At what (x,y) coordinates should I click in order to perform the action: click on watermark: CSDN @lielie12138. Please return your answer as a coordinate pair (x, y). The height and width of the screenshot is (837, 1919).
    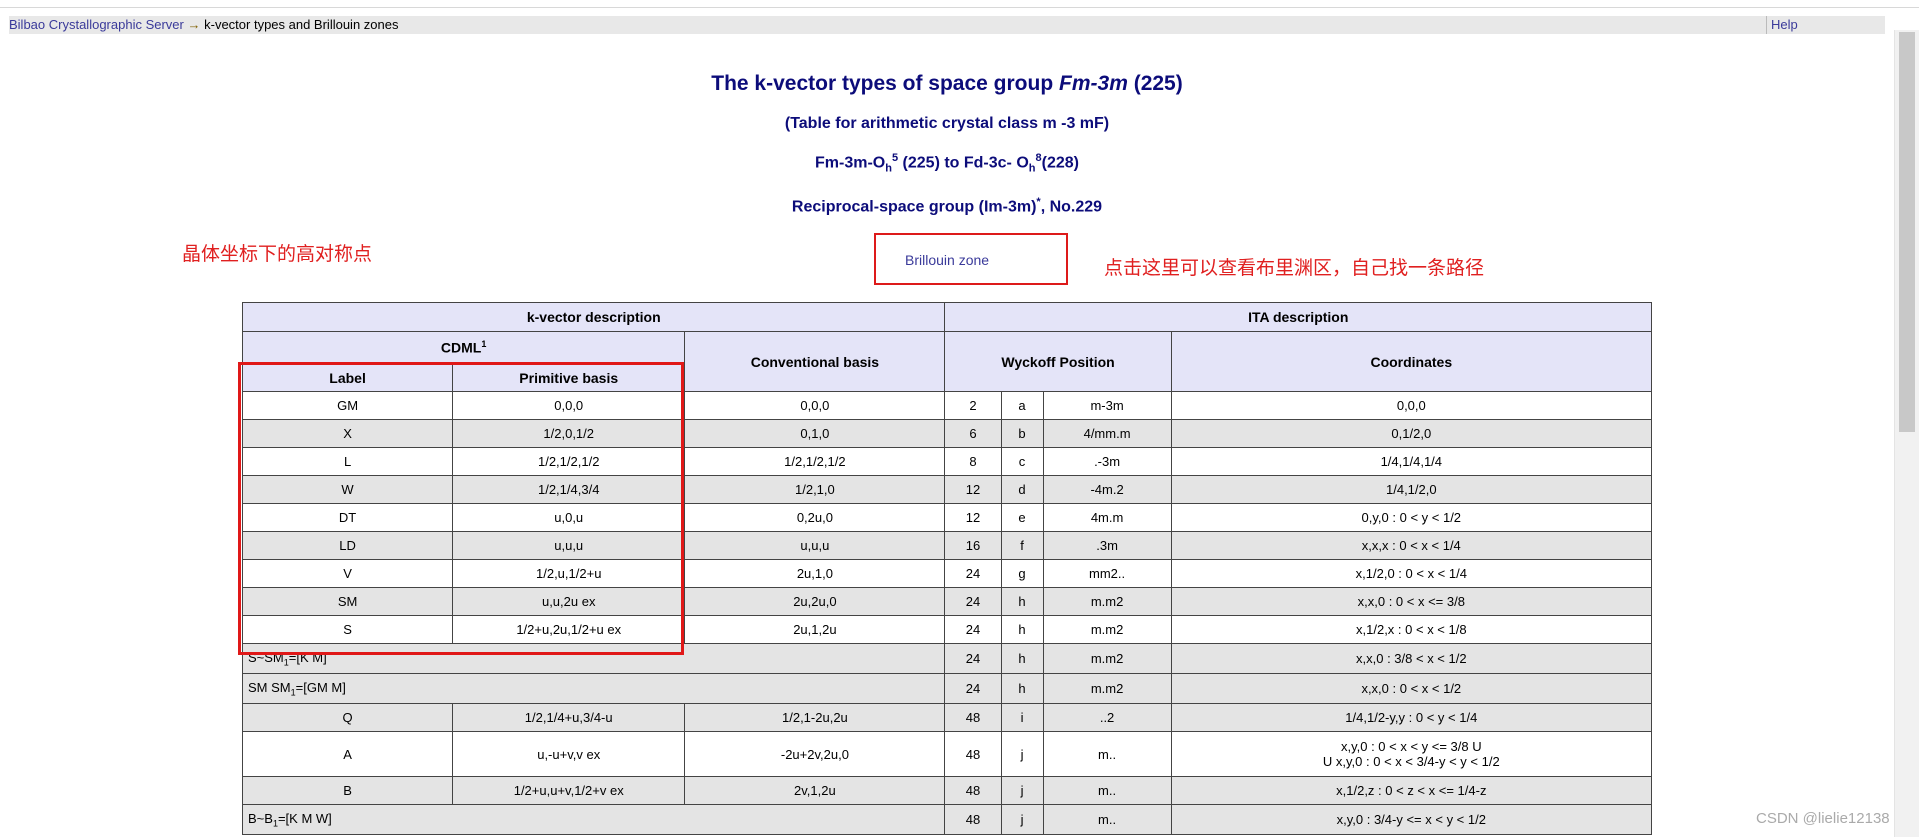
    Looking at the image, I should click on (1823, 818).